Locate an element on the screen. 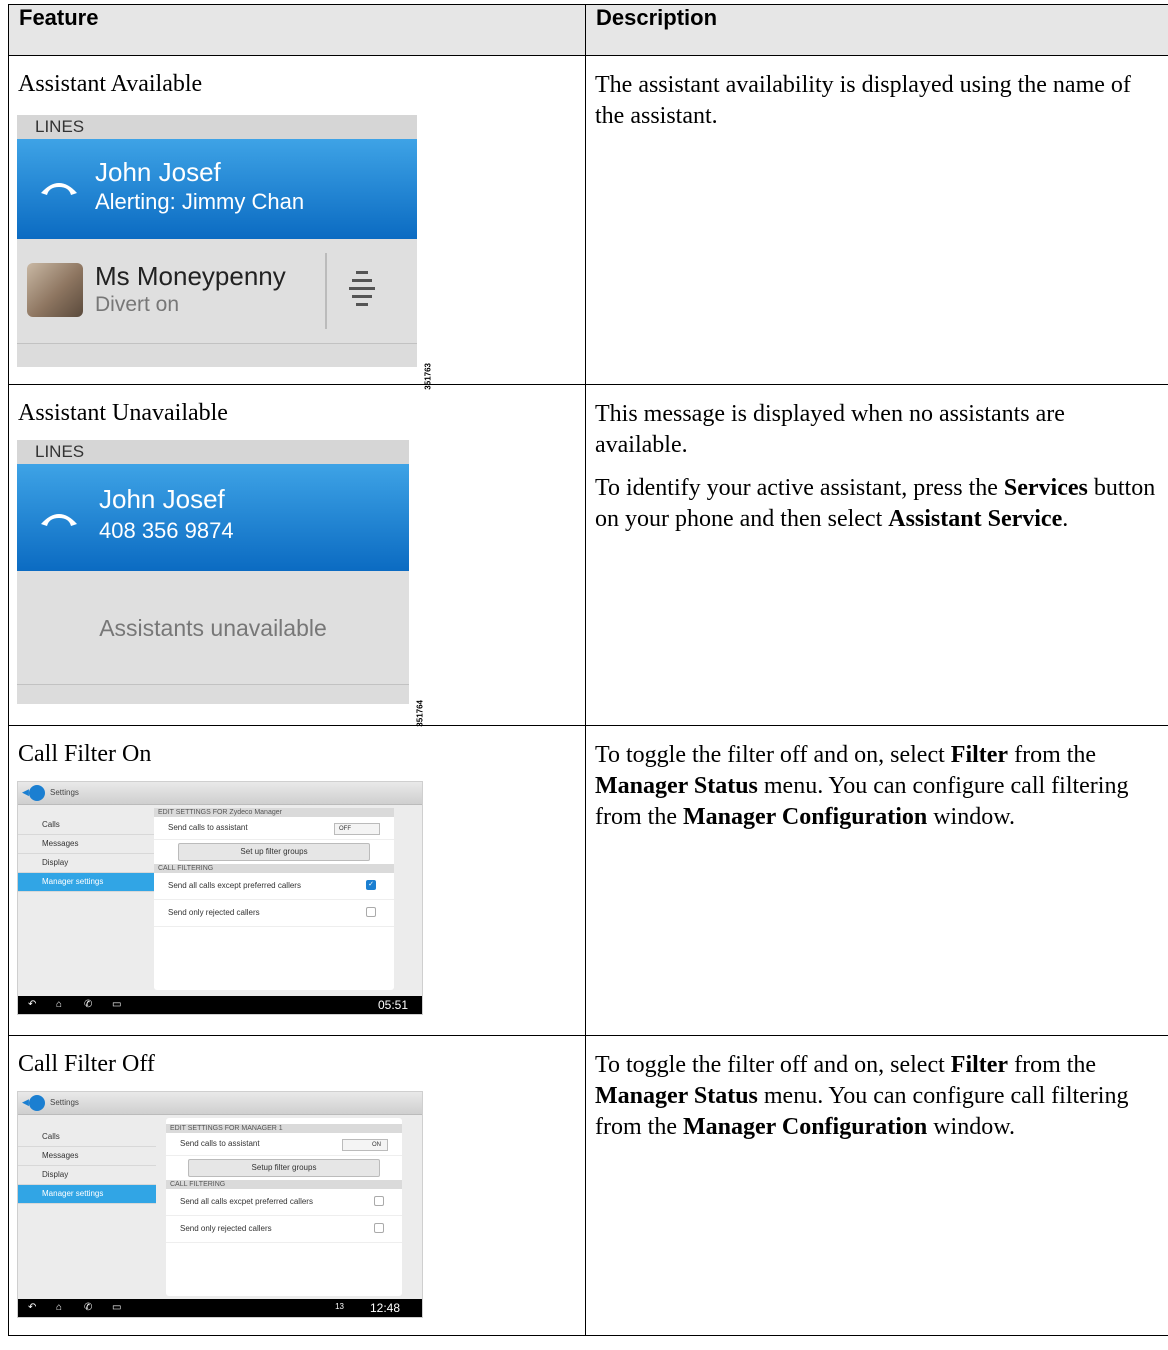 The width and height of the screenshot is (1168, 1350). section-header: EDIT SETTINGS FOR MANAGER 1 is located at coordinates (284, 1128).